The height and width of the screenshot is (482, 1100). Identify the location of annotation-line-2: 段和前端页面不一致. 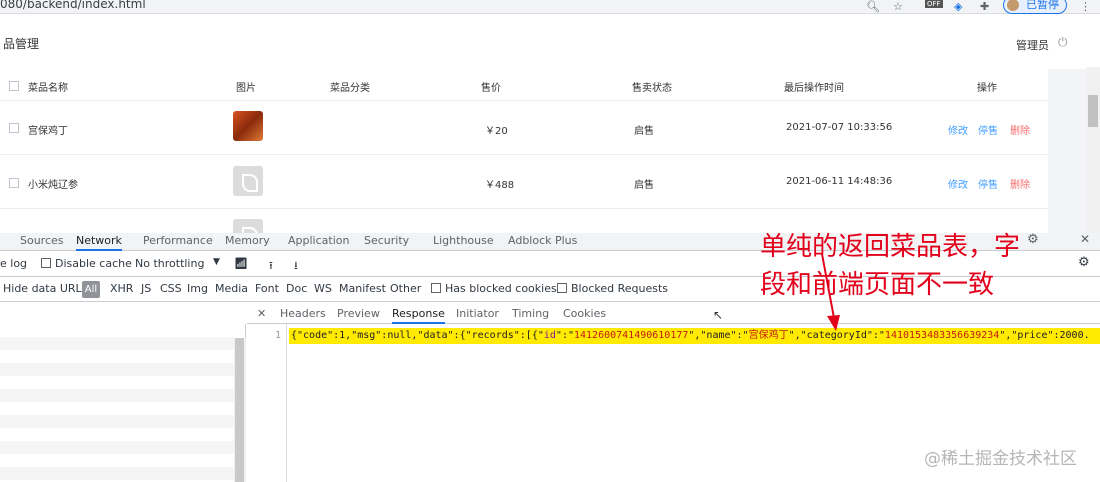
(877, 285).